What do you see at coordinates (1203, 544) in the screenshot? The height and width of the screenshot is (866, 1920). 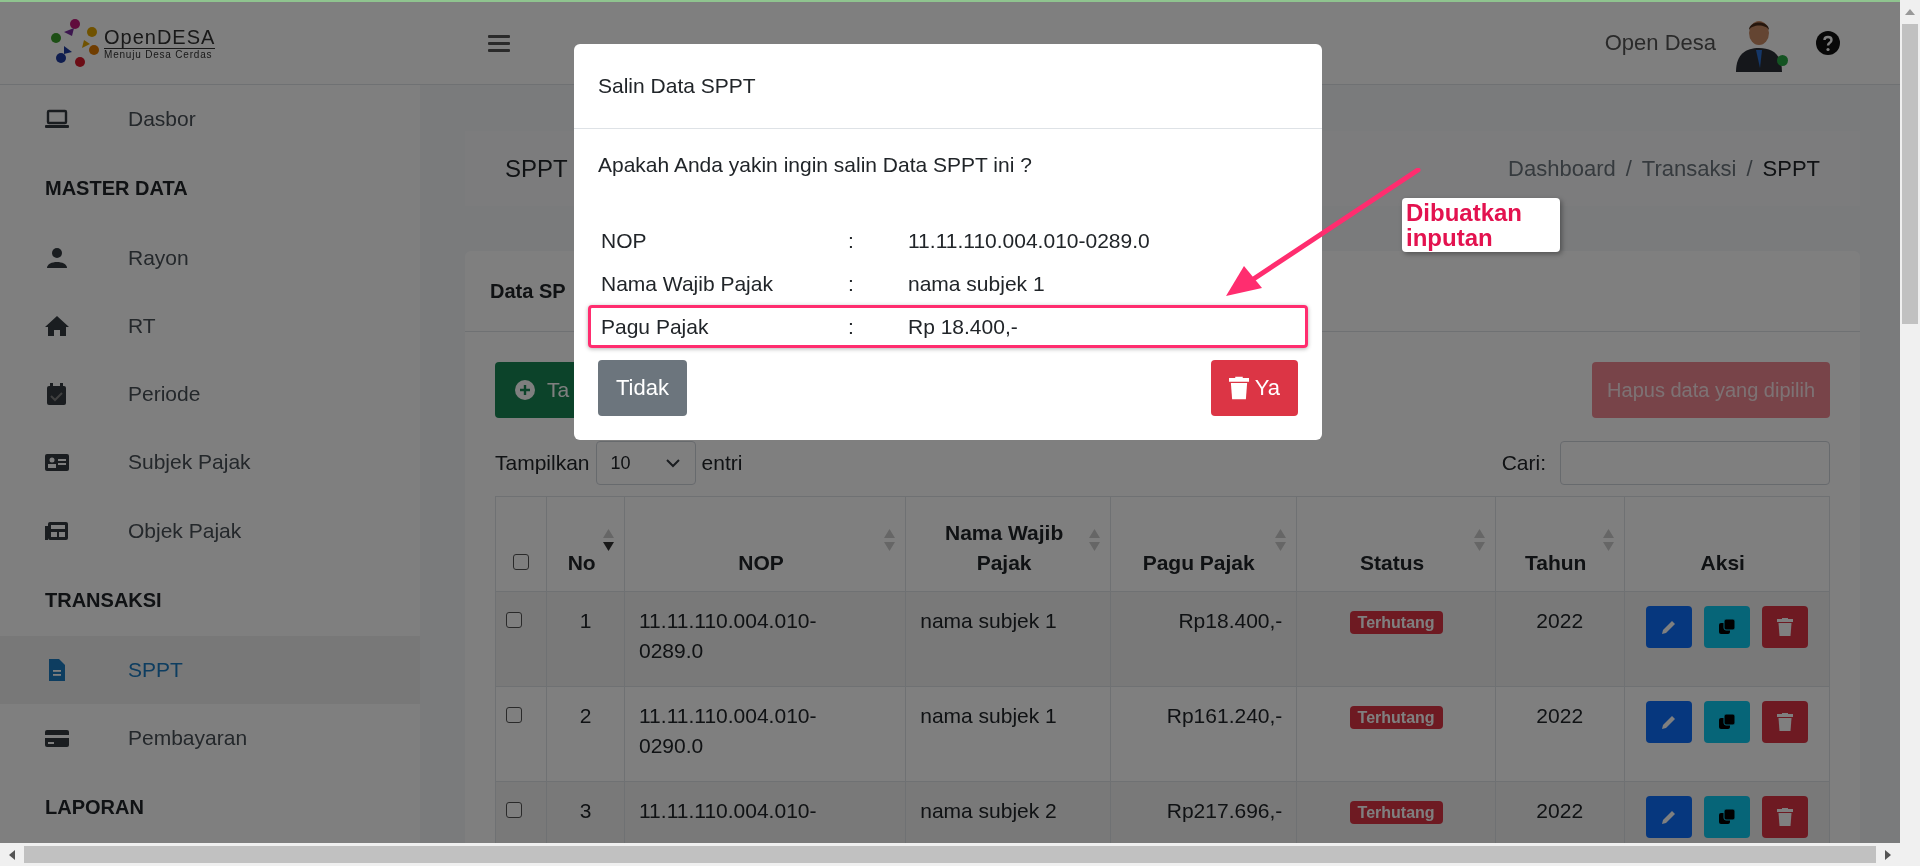 I see `column-header: Pagu Pajak` at bounding box center [1203, 544].